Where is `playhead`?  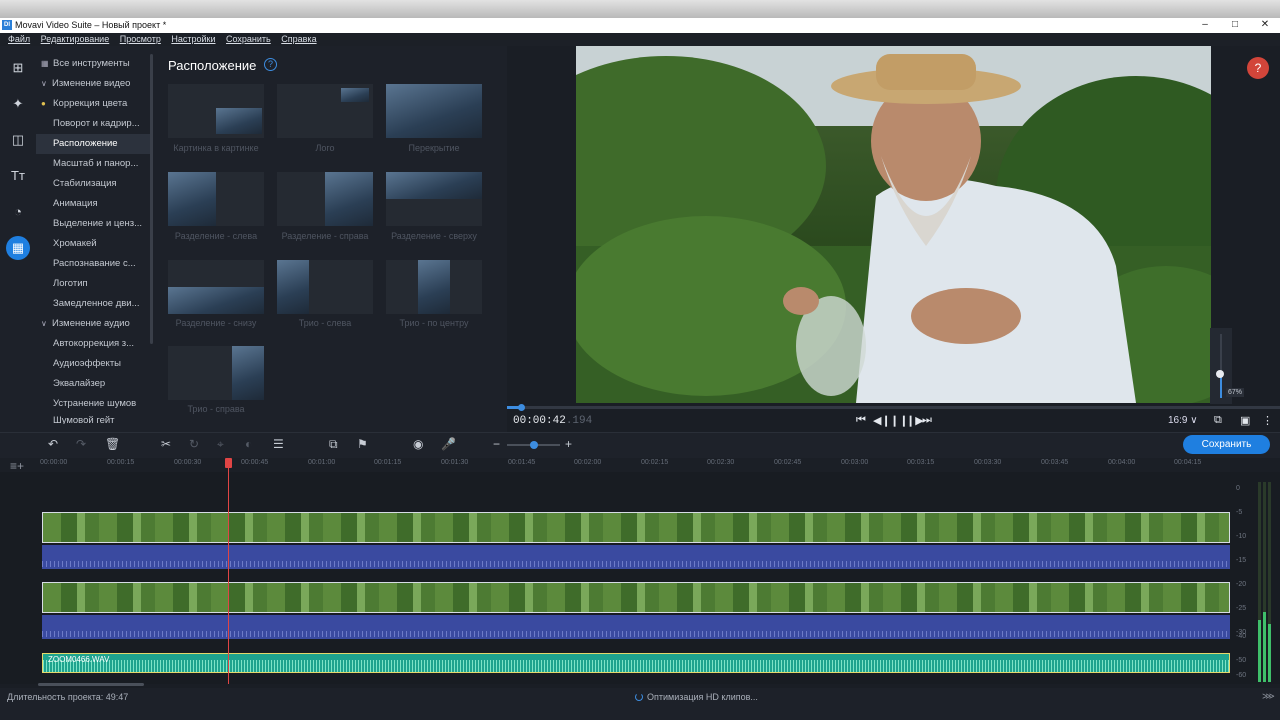
playhead is located at coordinates (228, 571).